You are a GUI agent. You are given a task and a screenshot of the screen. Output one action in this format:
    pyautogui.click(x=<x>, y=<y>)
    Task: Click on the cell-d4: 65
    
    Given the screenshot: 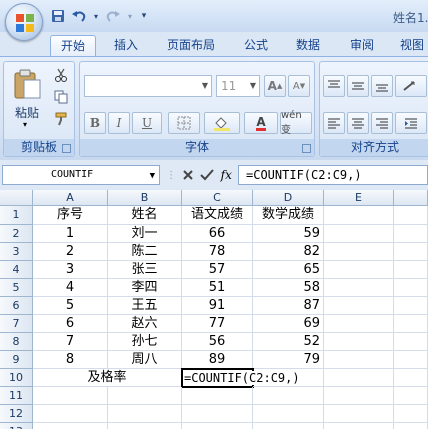 What is the action you would take?
    pyautogui.click(x=288, y=270)
    